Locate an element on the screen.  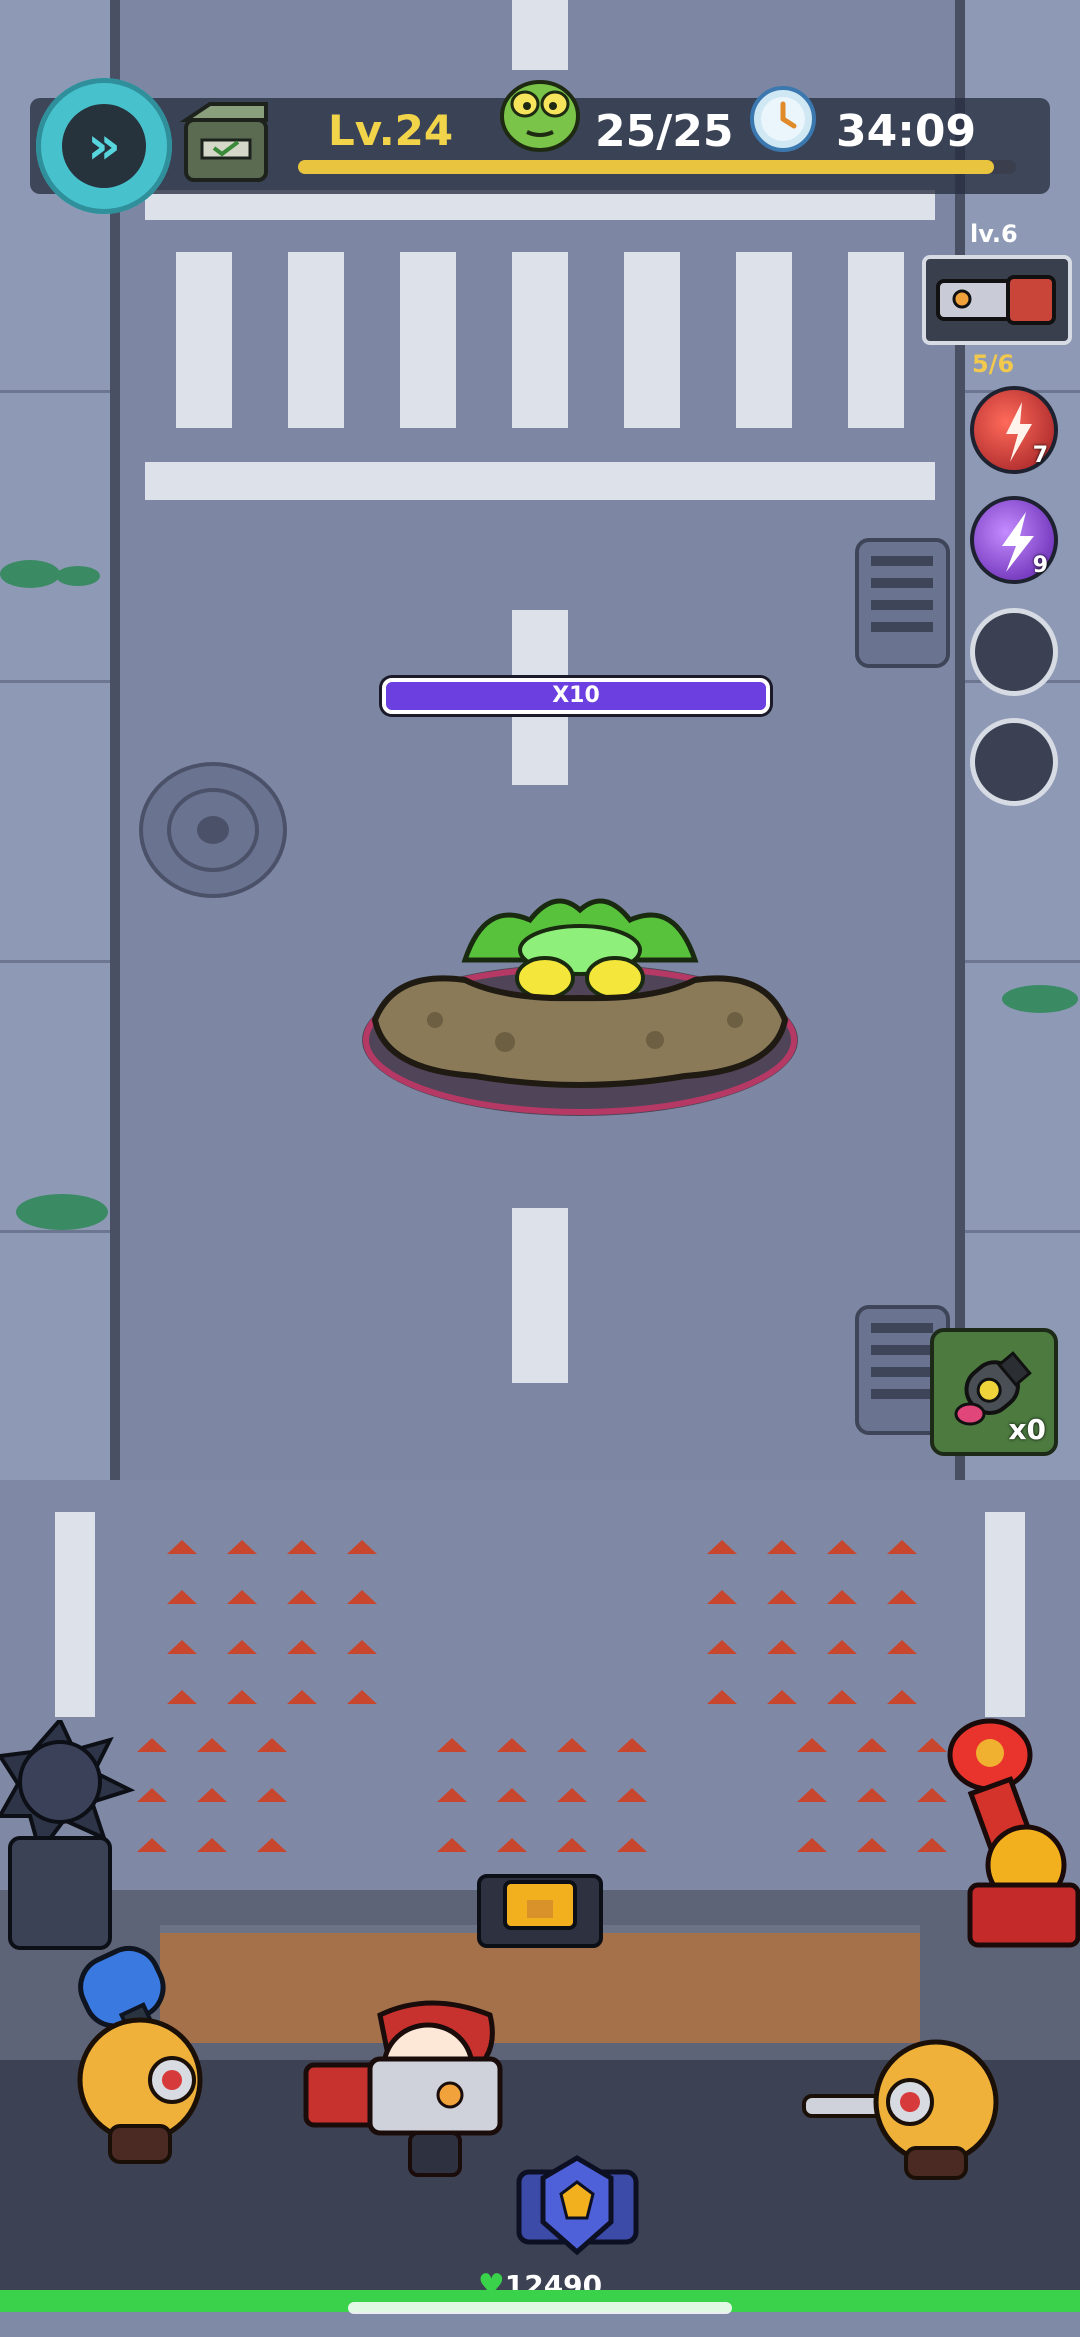
boxing-glove-turret is located at coordinates (1013, 1833).